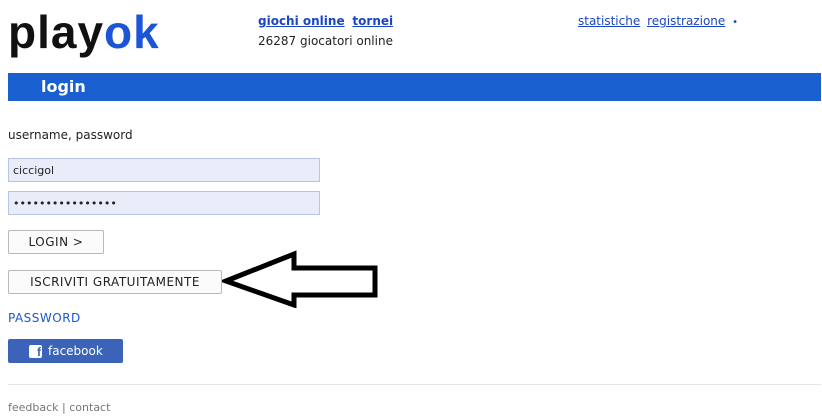 The width and height of the screenshot is (822, 416). I want to click on footer-divider, so click(414, 384).